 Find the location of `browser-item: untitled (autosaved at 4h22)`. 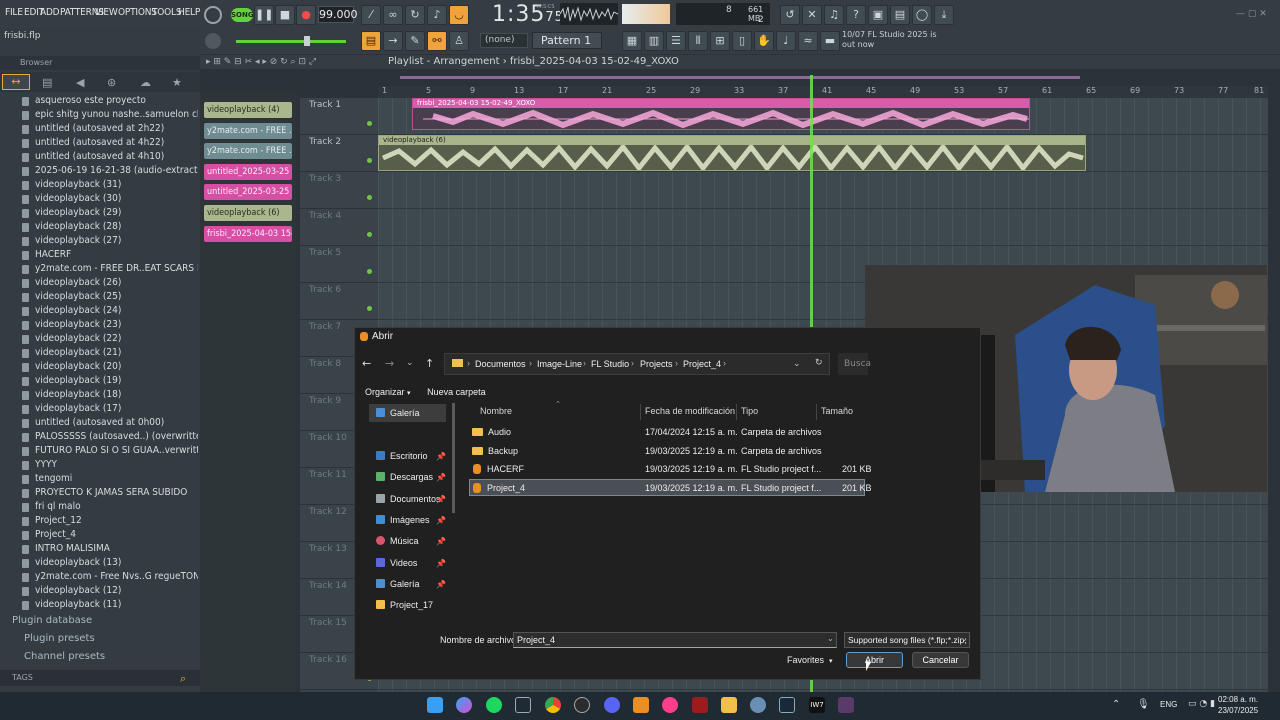

browser-item: untitled (autosaved at 4h22) is located at coordinates (110, 143).